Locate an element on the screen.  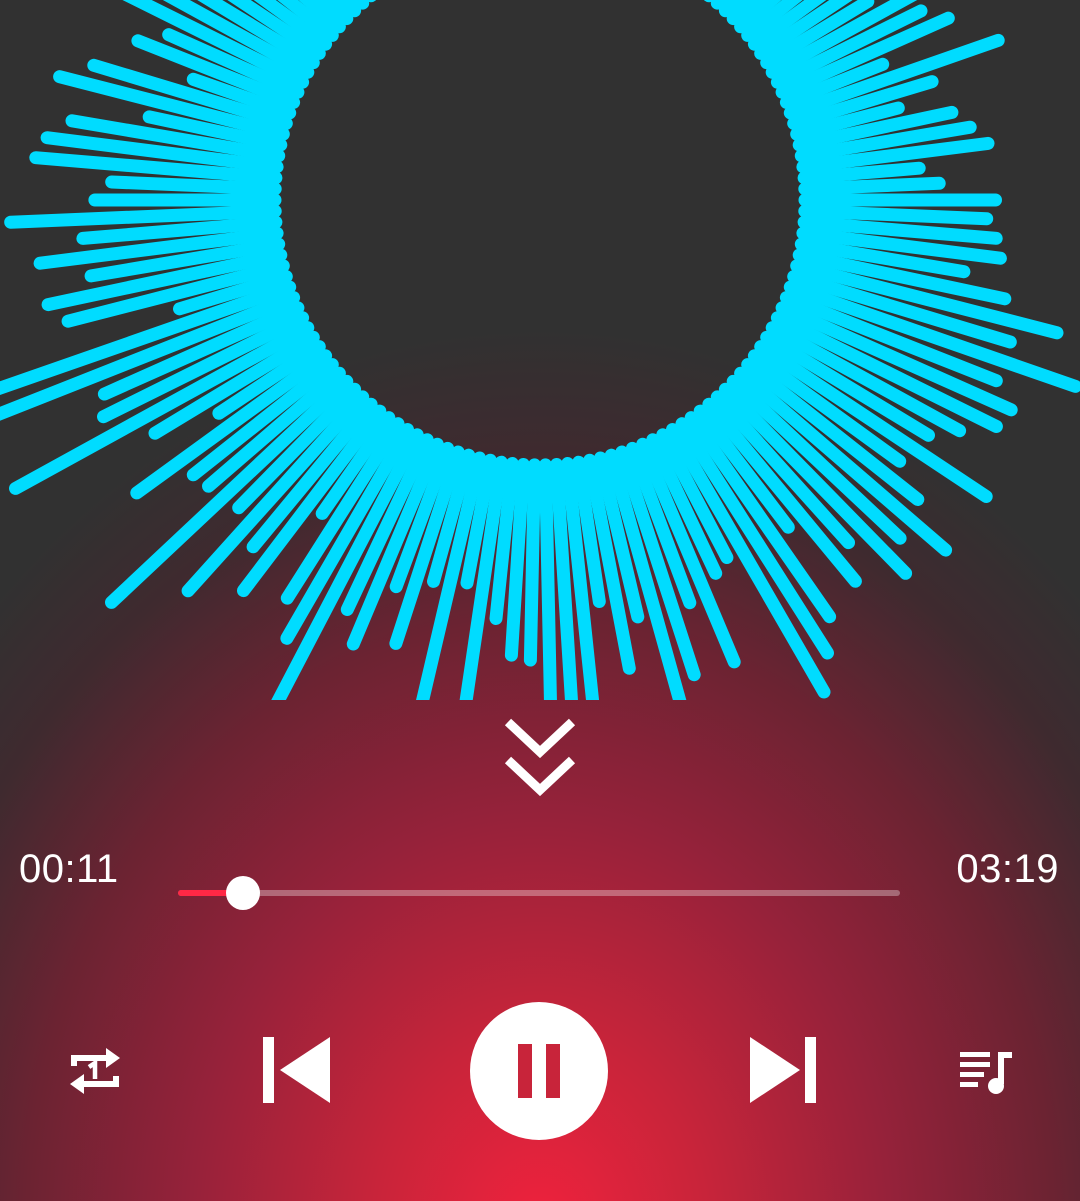
pause-icon is located at coordinates (539, 1071).